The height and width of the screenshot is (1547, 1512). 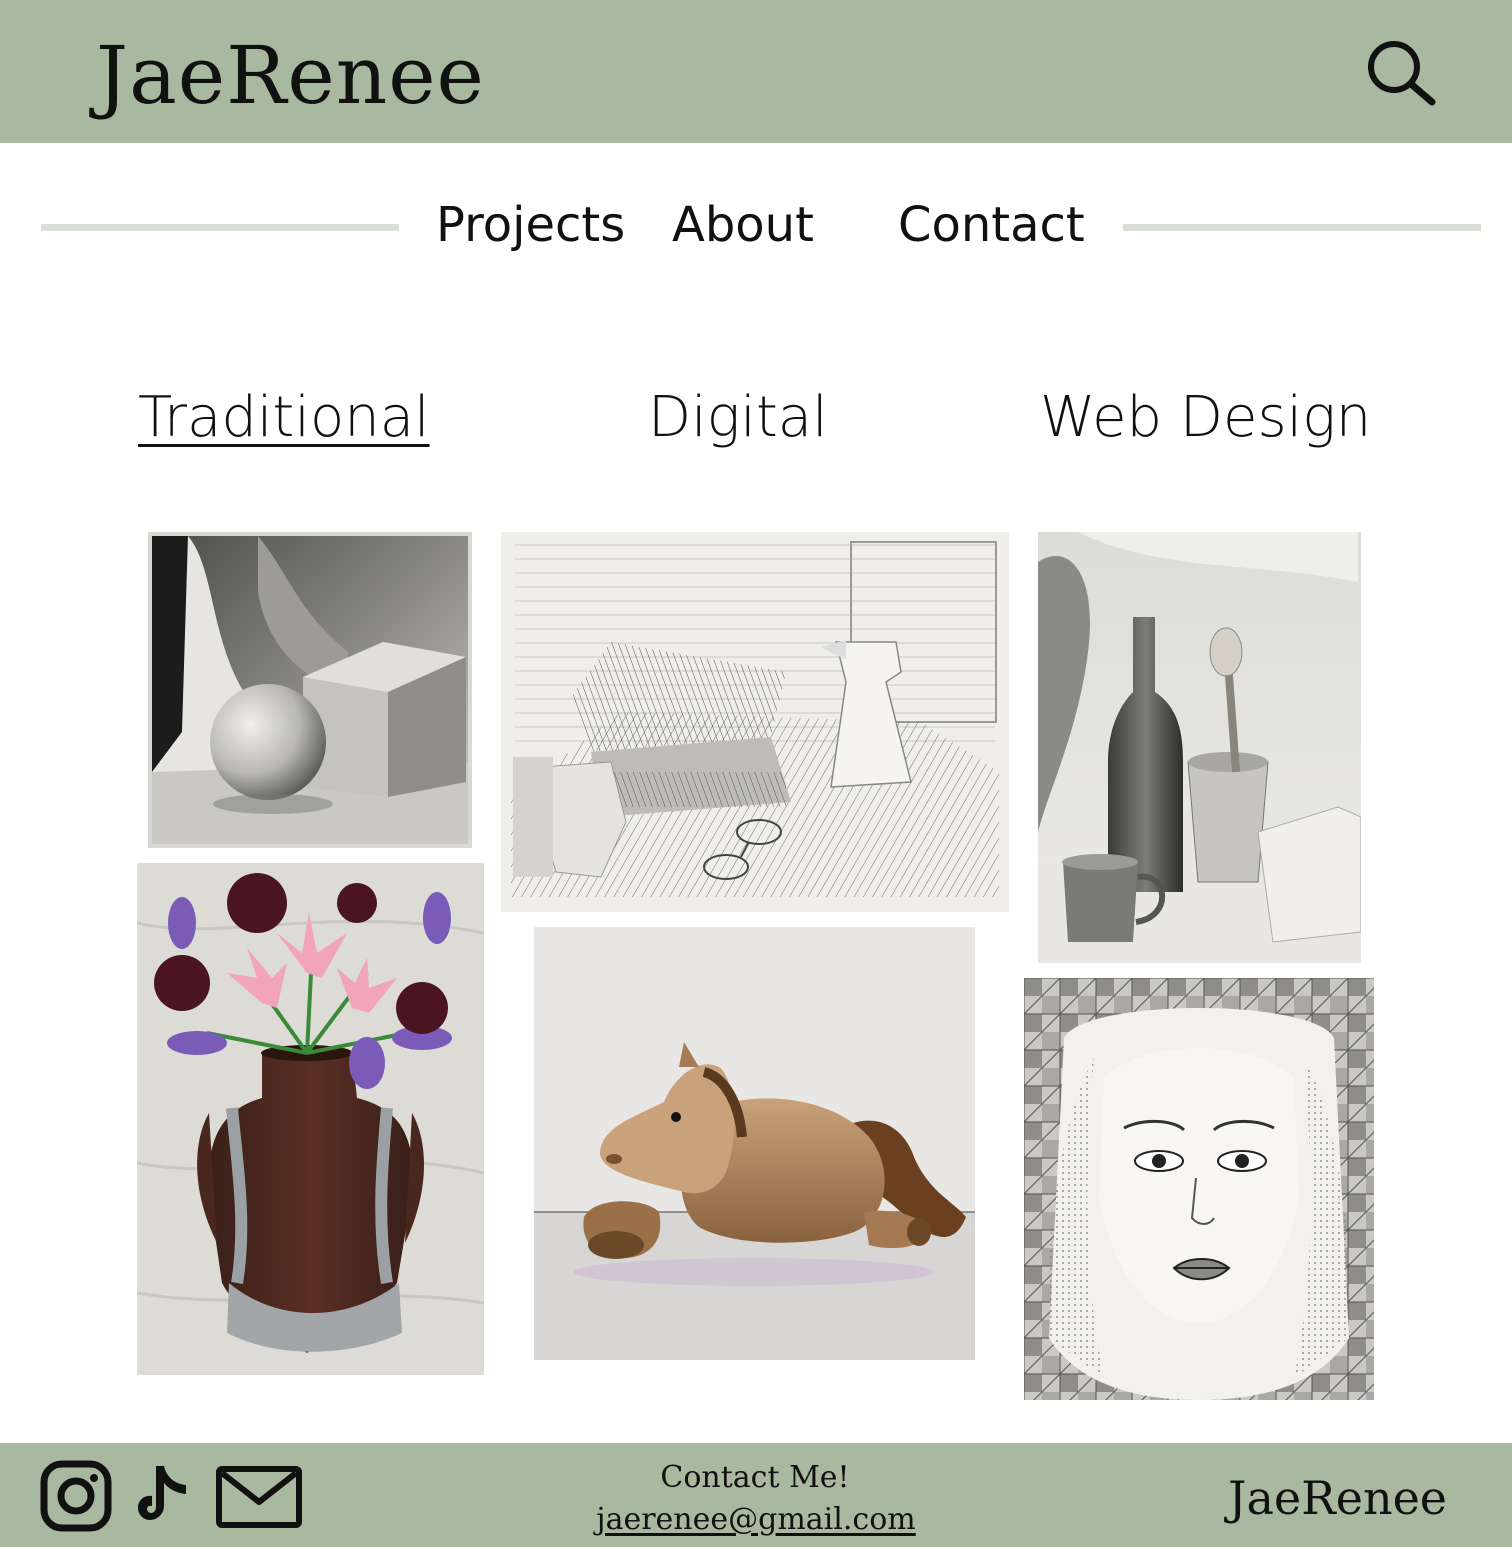 What do you see at coordinates (310, 1119) in the screenshot?
I see `artwork-vase-torso-flowers` at bounding box center [310, 1119].